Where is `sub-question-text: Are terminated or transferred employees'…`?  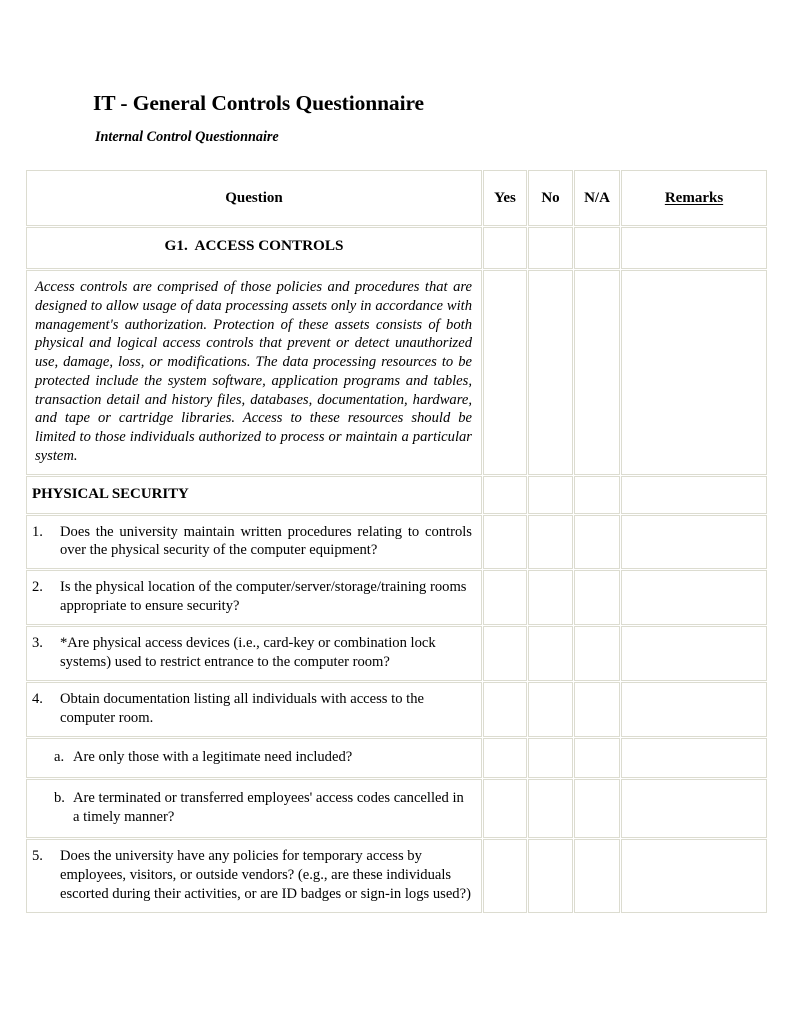 sub-question-text: Are terminated or transferred employees'… is located at coordinates (268, 808).